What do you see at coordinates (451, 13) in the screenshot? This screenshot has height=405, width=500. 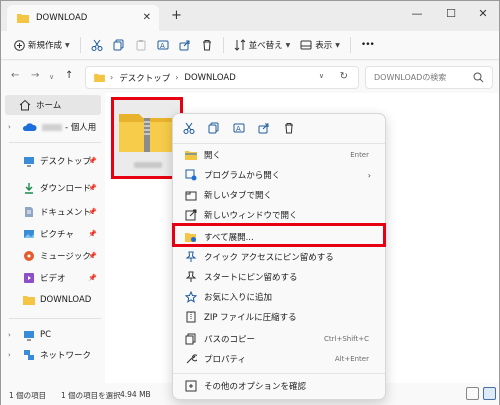 I see `maximize-button: ☐` at bounding box center [451, 13].